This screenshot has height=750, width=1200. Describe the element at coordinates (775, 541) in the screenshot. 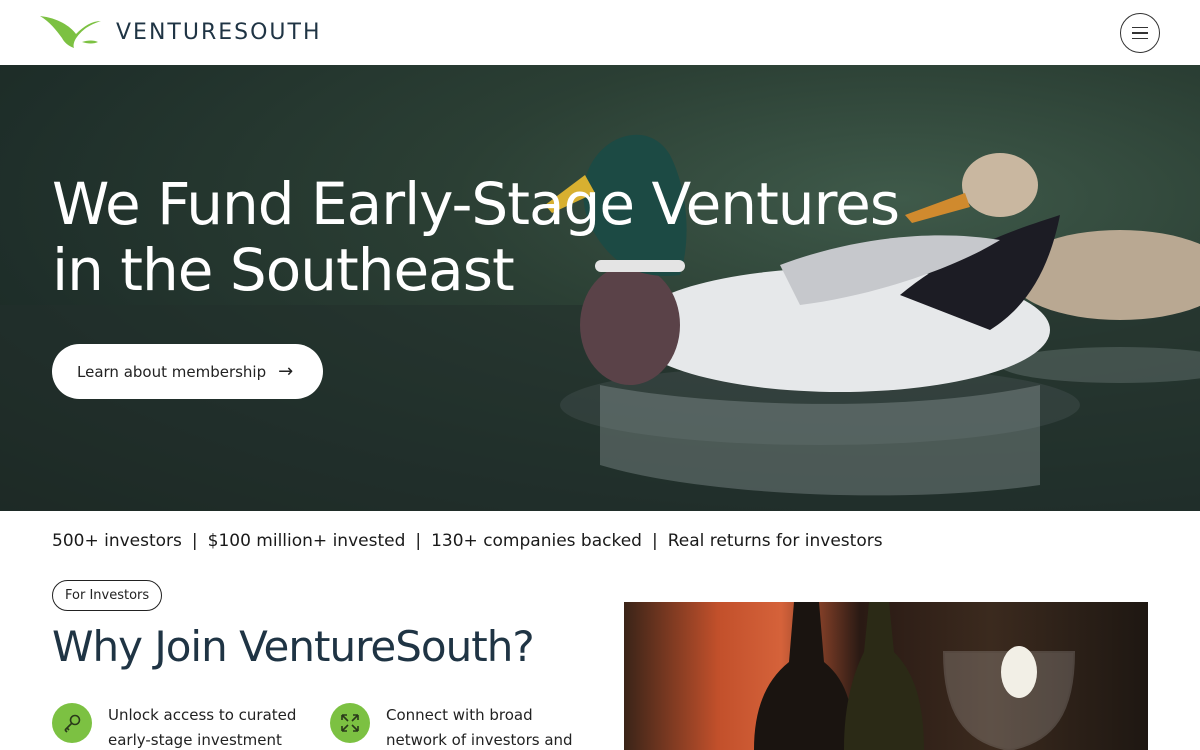

I see `stat-returns: Real returns for investors` at that location.